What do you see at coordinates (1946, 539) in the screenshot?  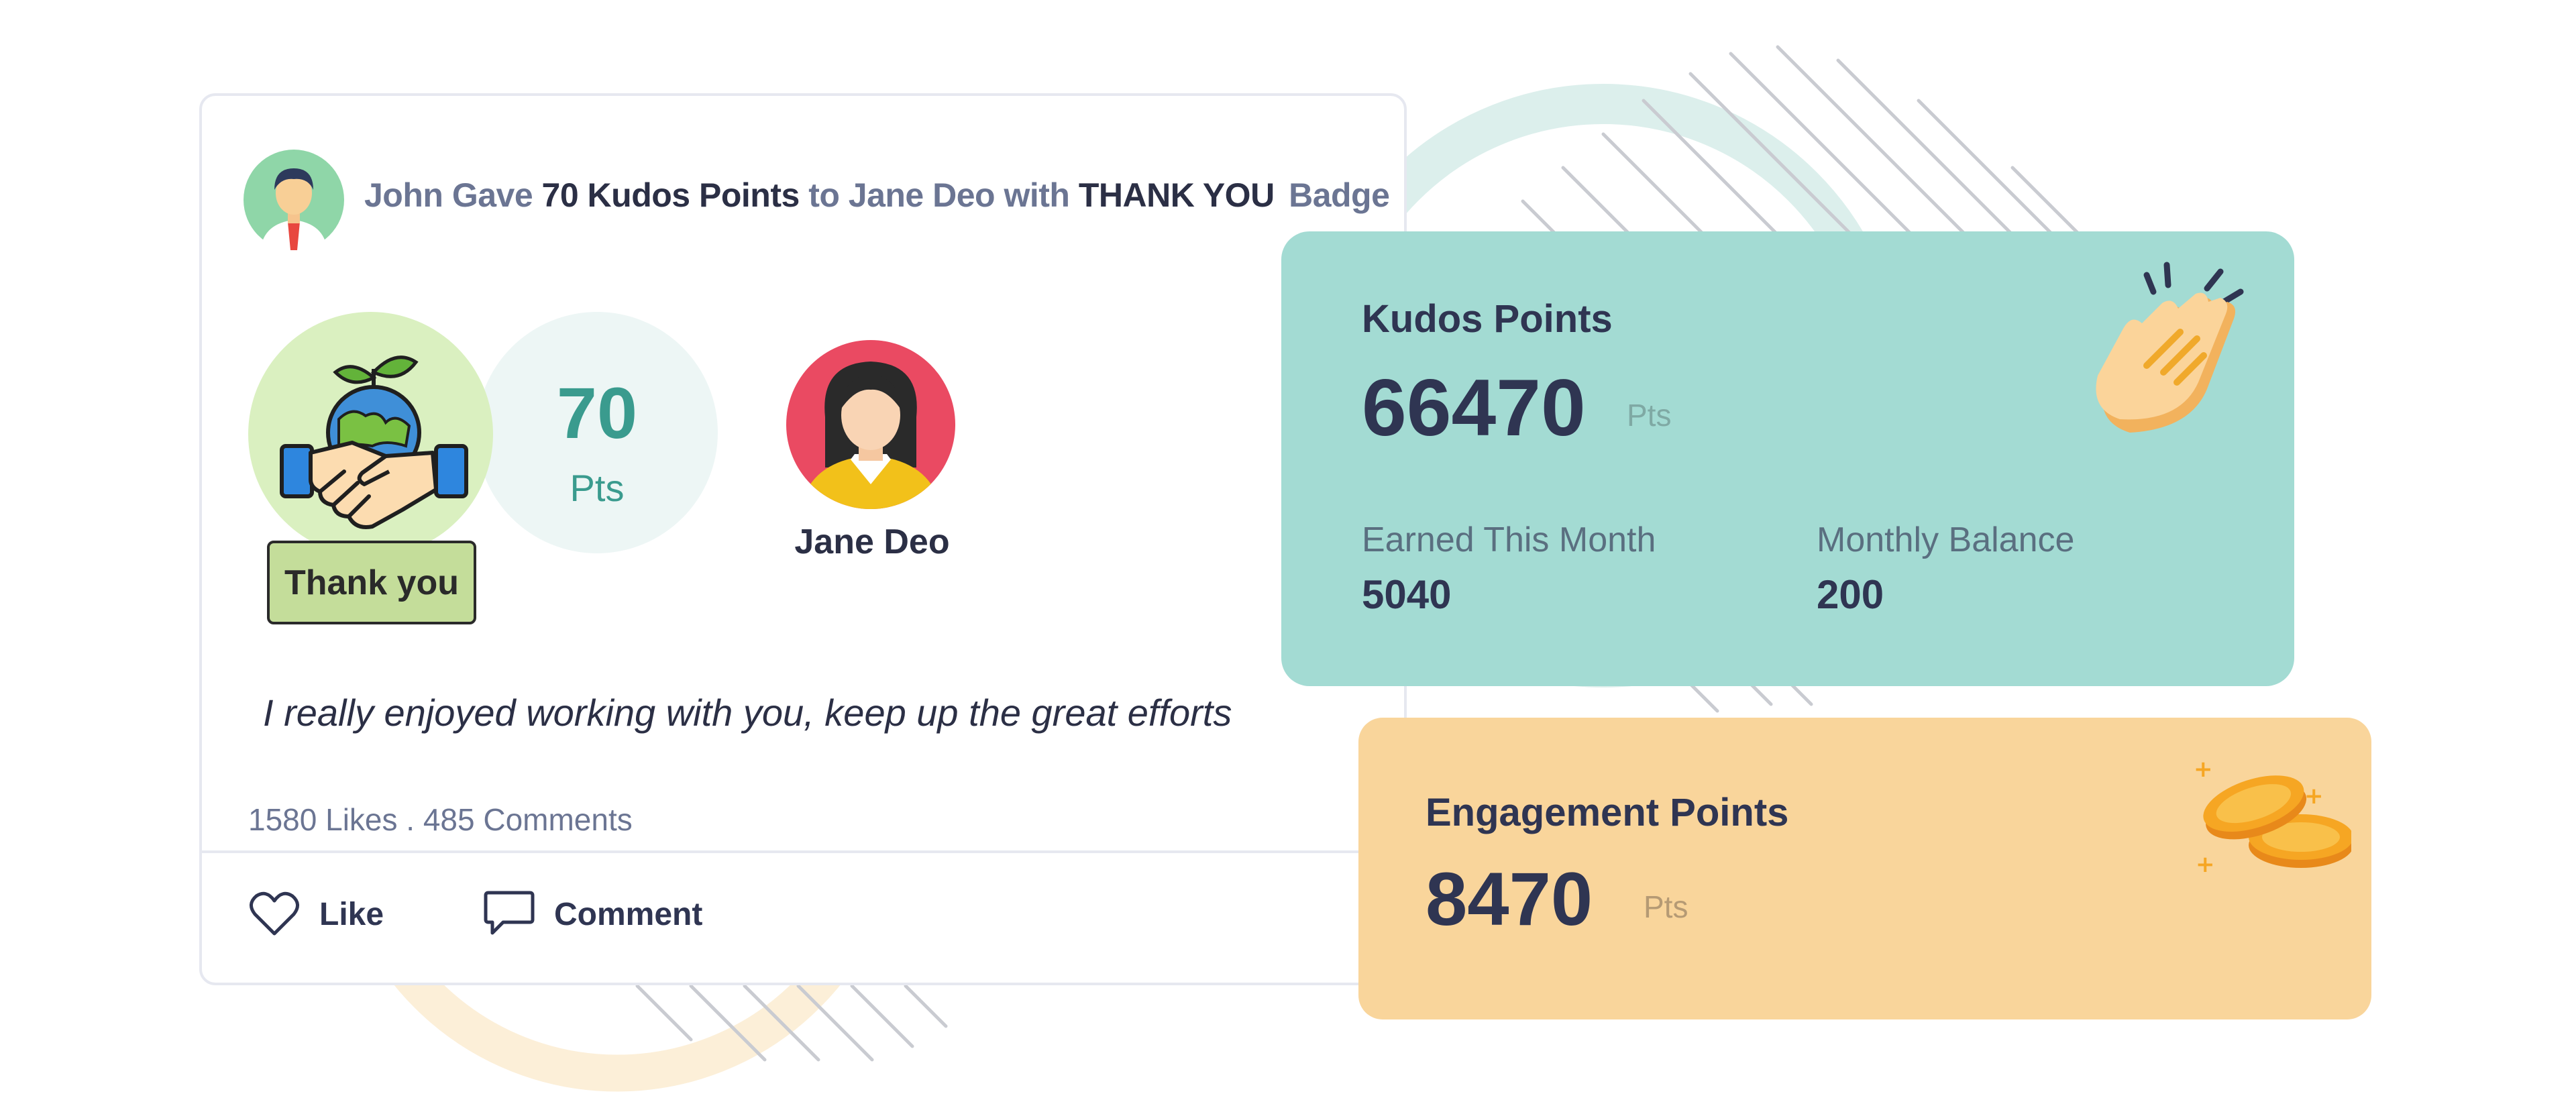 I see `monthly-balance-label: Monthly Balance` at bounding box center [1946, 539].